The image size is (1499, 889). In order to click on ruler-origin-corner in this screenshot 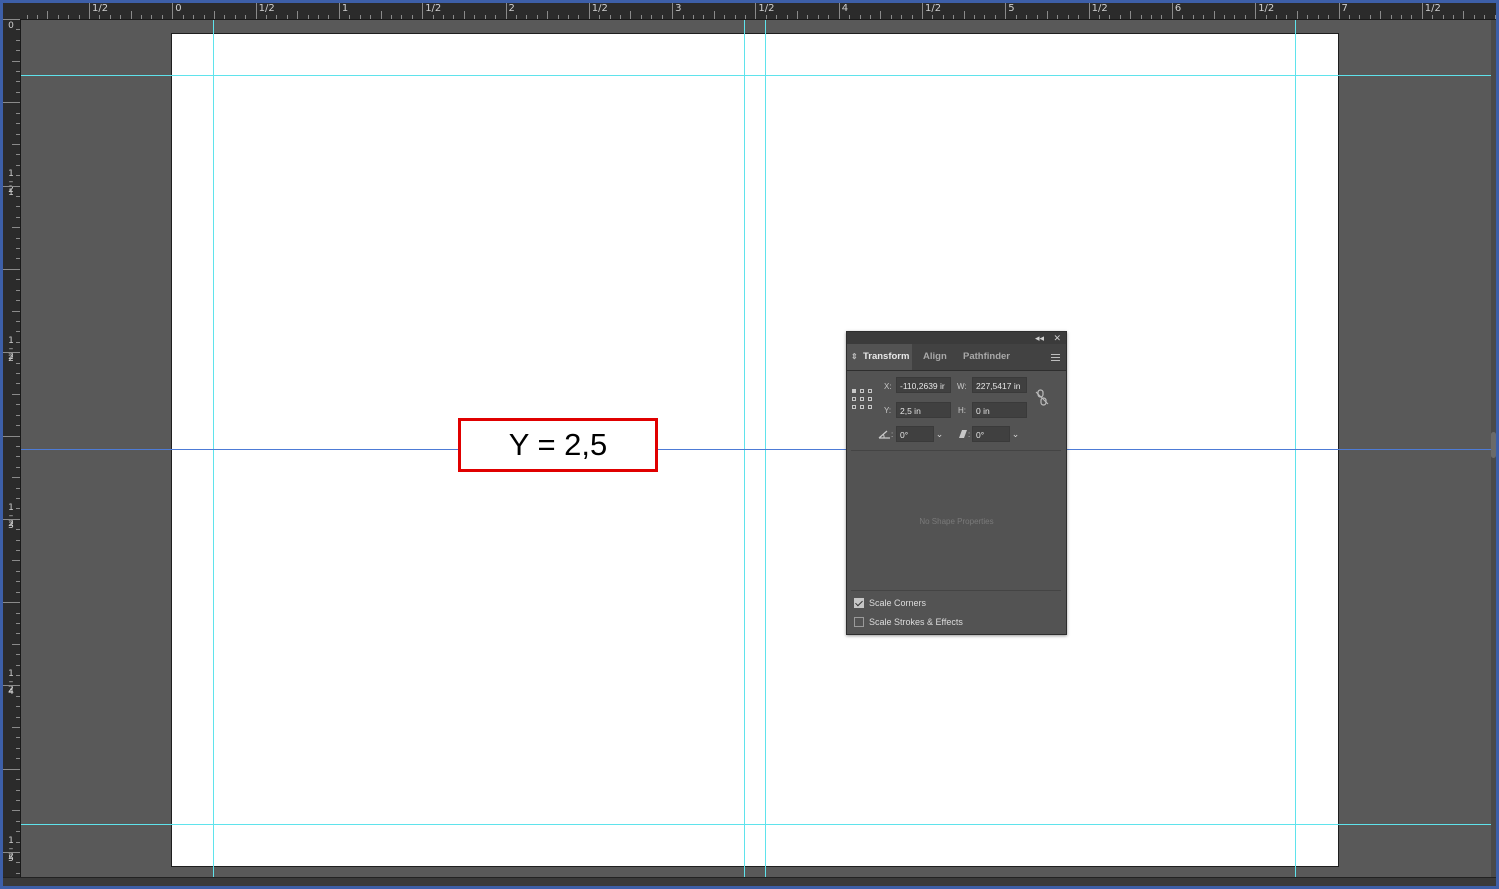, I will do `click(11, 11)`.